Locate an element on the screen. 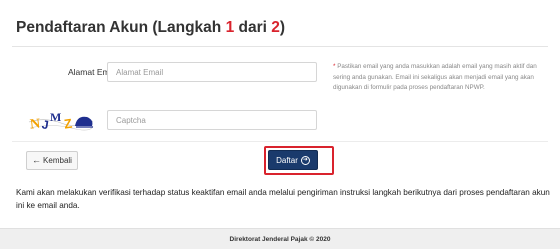 Image resolution: width=560 pixels, height=249 pixels. svg-text: M is located at coordinates (55, 117).